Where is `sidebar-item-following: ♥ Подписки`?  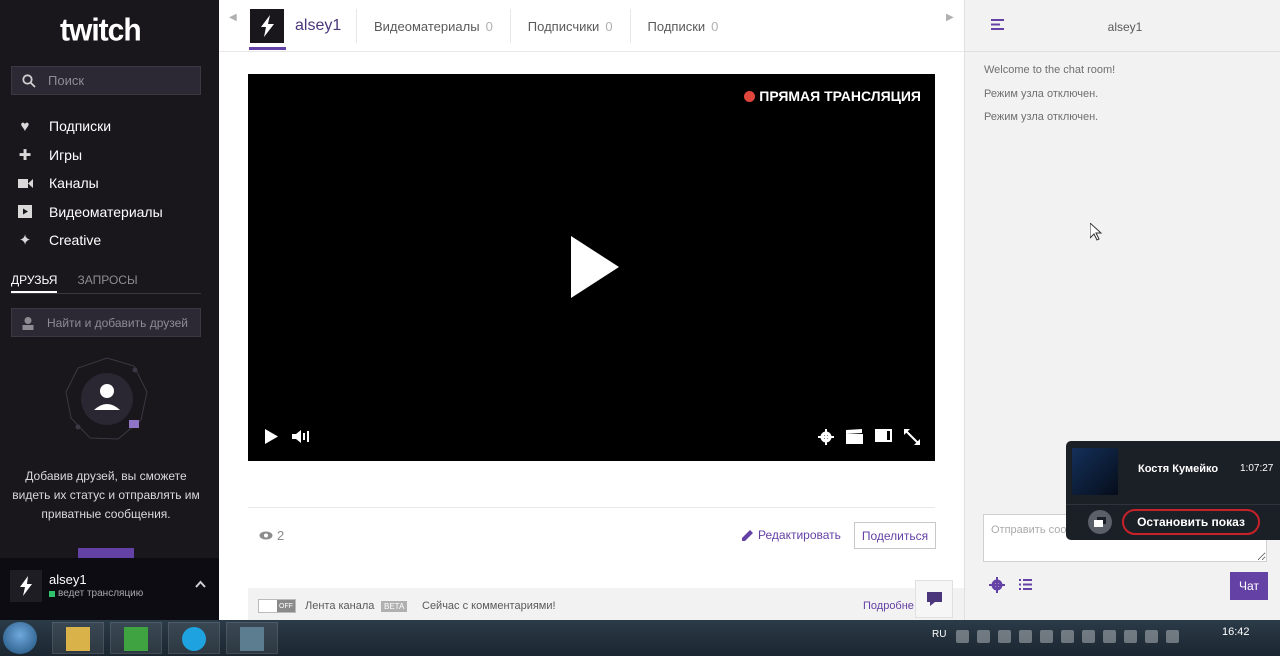 sidebar-item-following: ♥ Подписки is located at coordinates (89, 126).